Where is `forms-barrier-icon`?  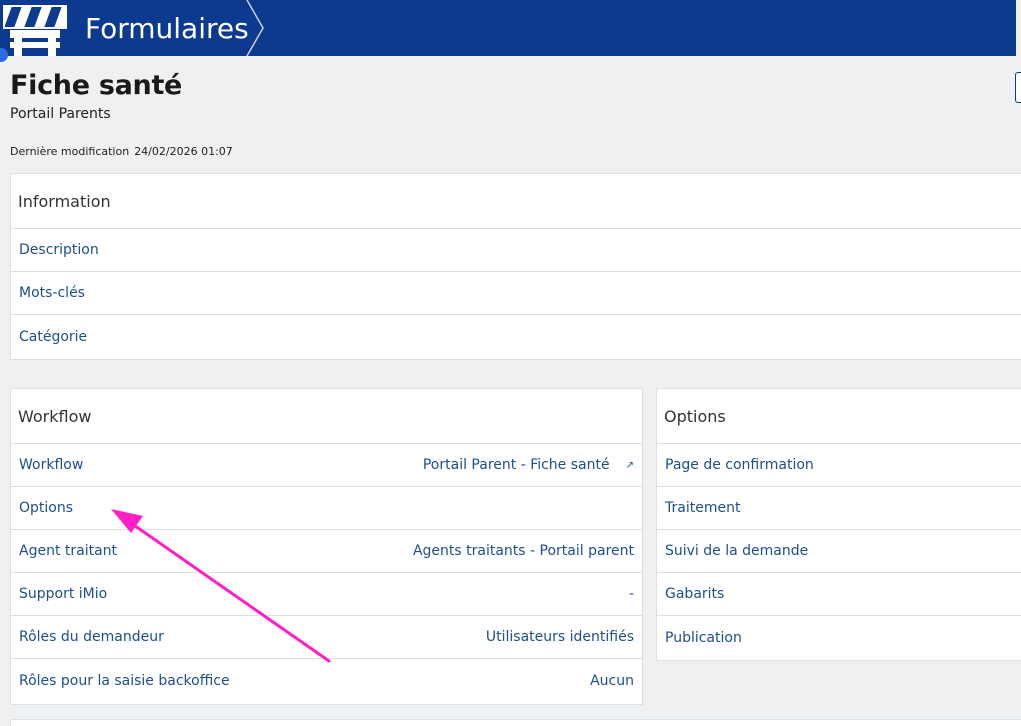 forms-barrier-icon is located at coordinates (35, 28).